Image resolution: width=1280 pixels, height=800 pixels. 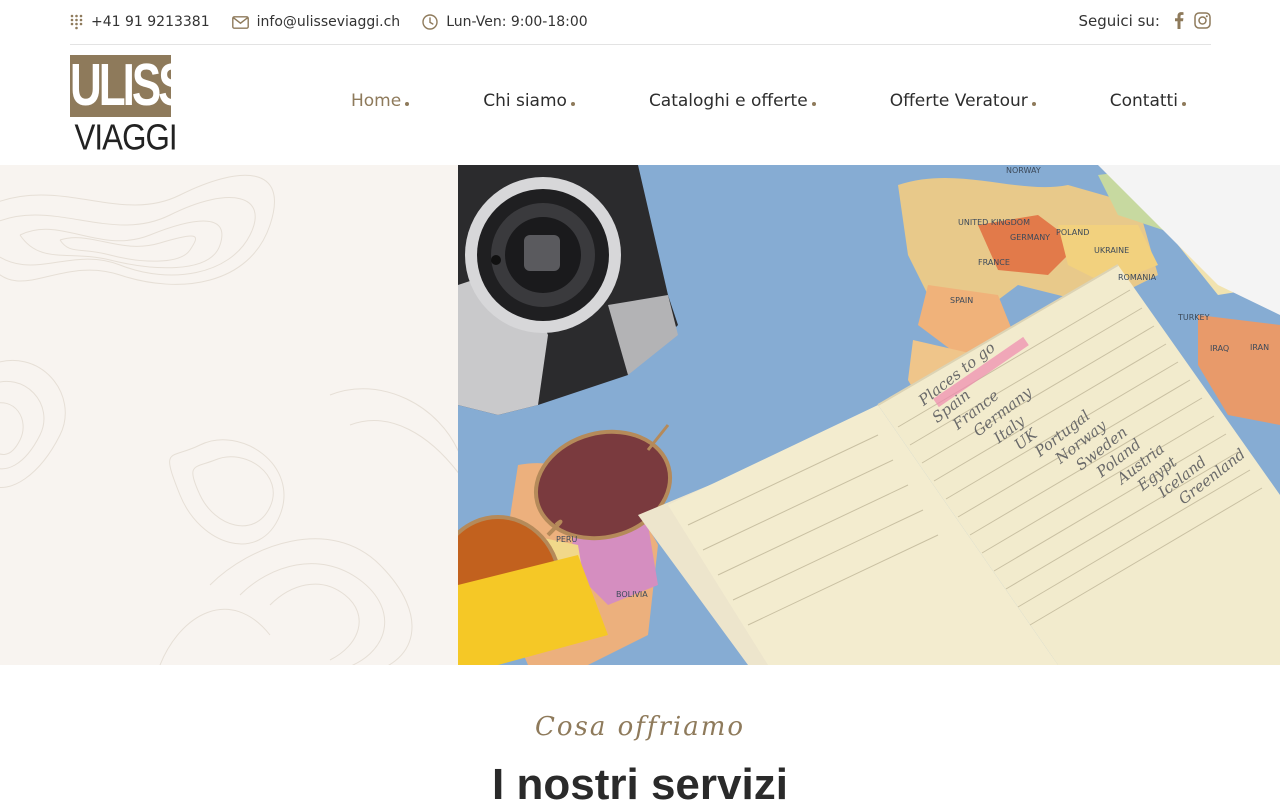 I want to click on follow-label: Seguici su:, so click(x=1119, y=20).